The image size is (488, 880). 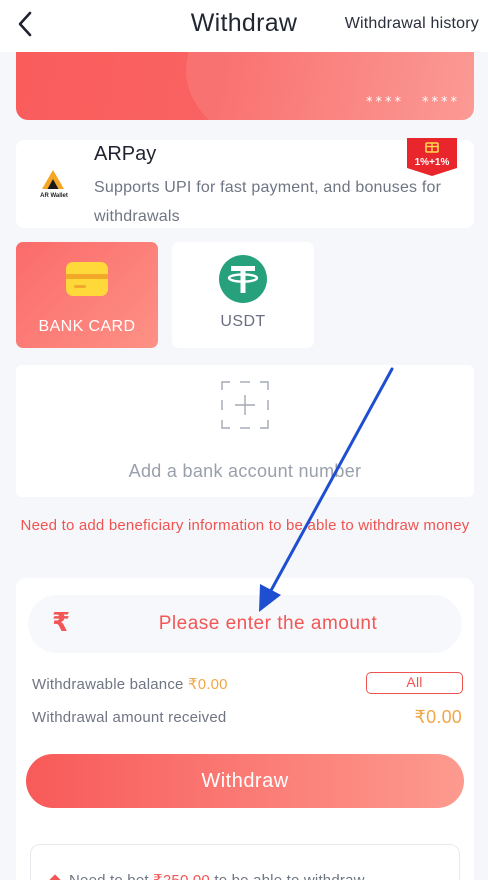 What do you see at coordinates (412, 24) in the screenshot?
I see `withdrawal-history-link: Withdrawal history` at bounding box center [412, 24].